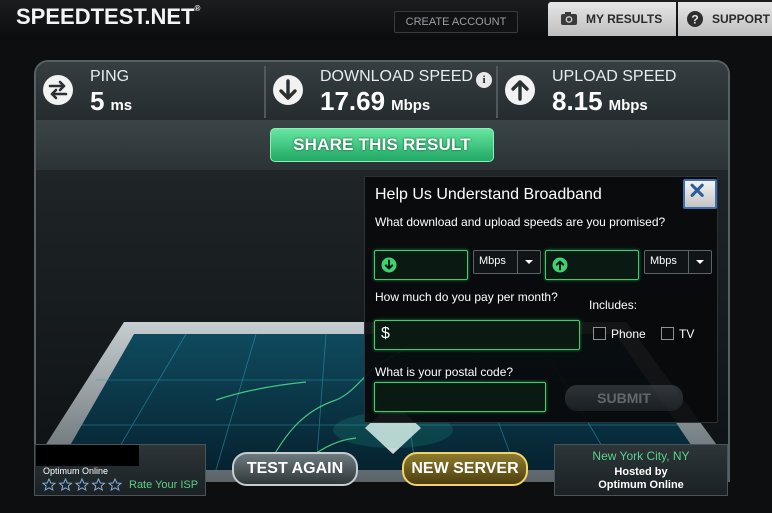 This screenshot has width=772, height=513. Describe the element at coordinates (577, 101) in the screenshot. I see `upload-number: 8.15` at that location.